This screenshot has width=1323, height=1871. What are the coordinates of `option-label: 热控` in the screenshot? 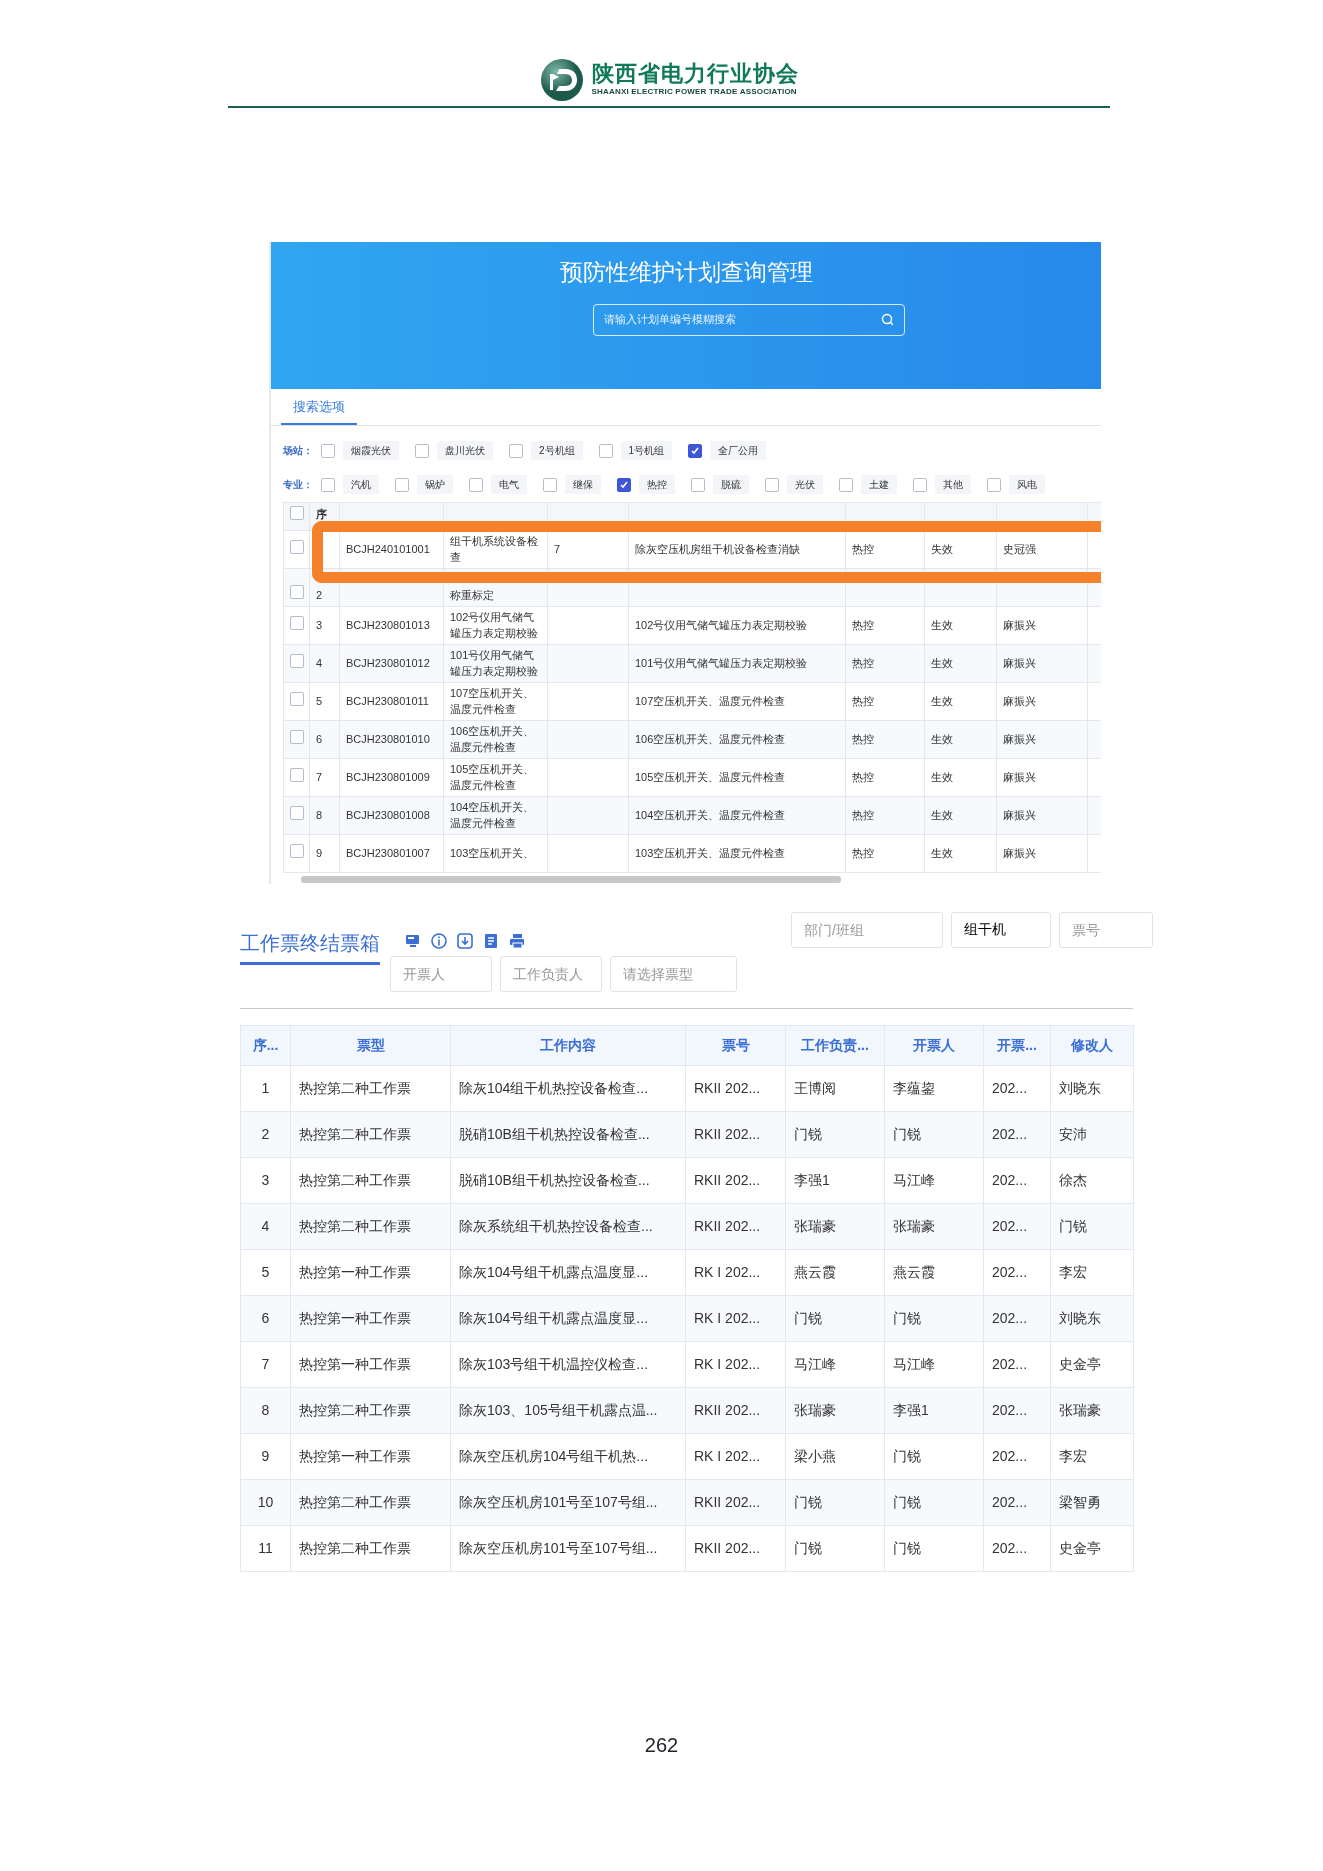 It's located at (657, 484).